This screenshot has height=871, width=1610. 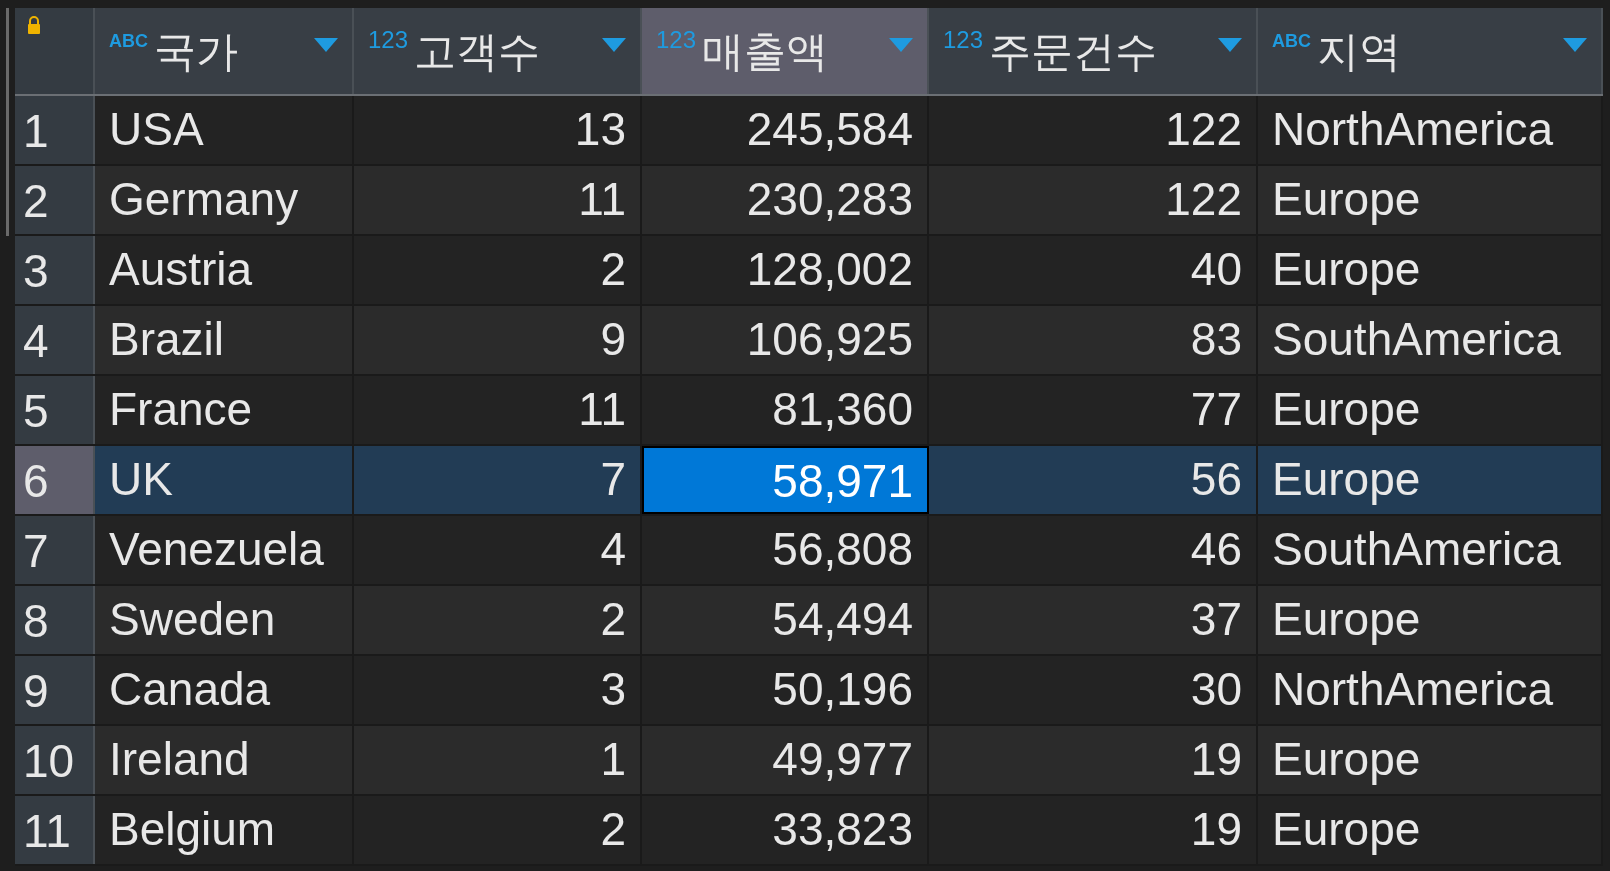 What do you see at coordinates (1093, 270) in the screenshot?
I see `table-cell: 40` at bounding box center [1093, 270].